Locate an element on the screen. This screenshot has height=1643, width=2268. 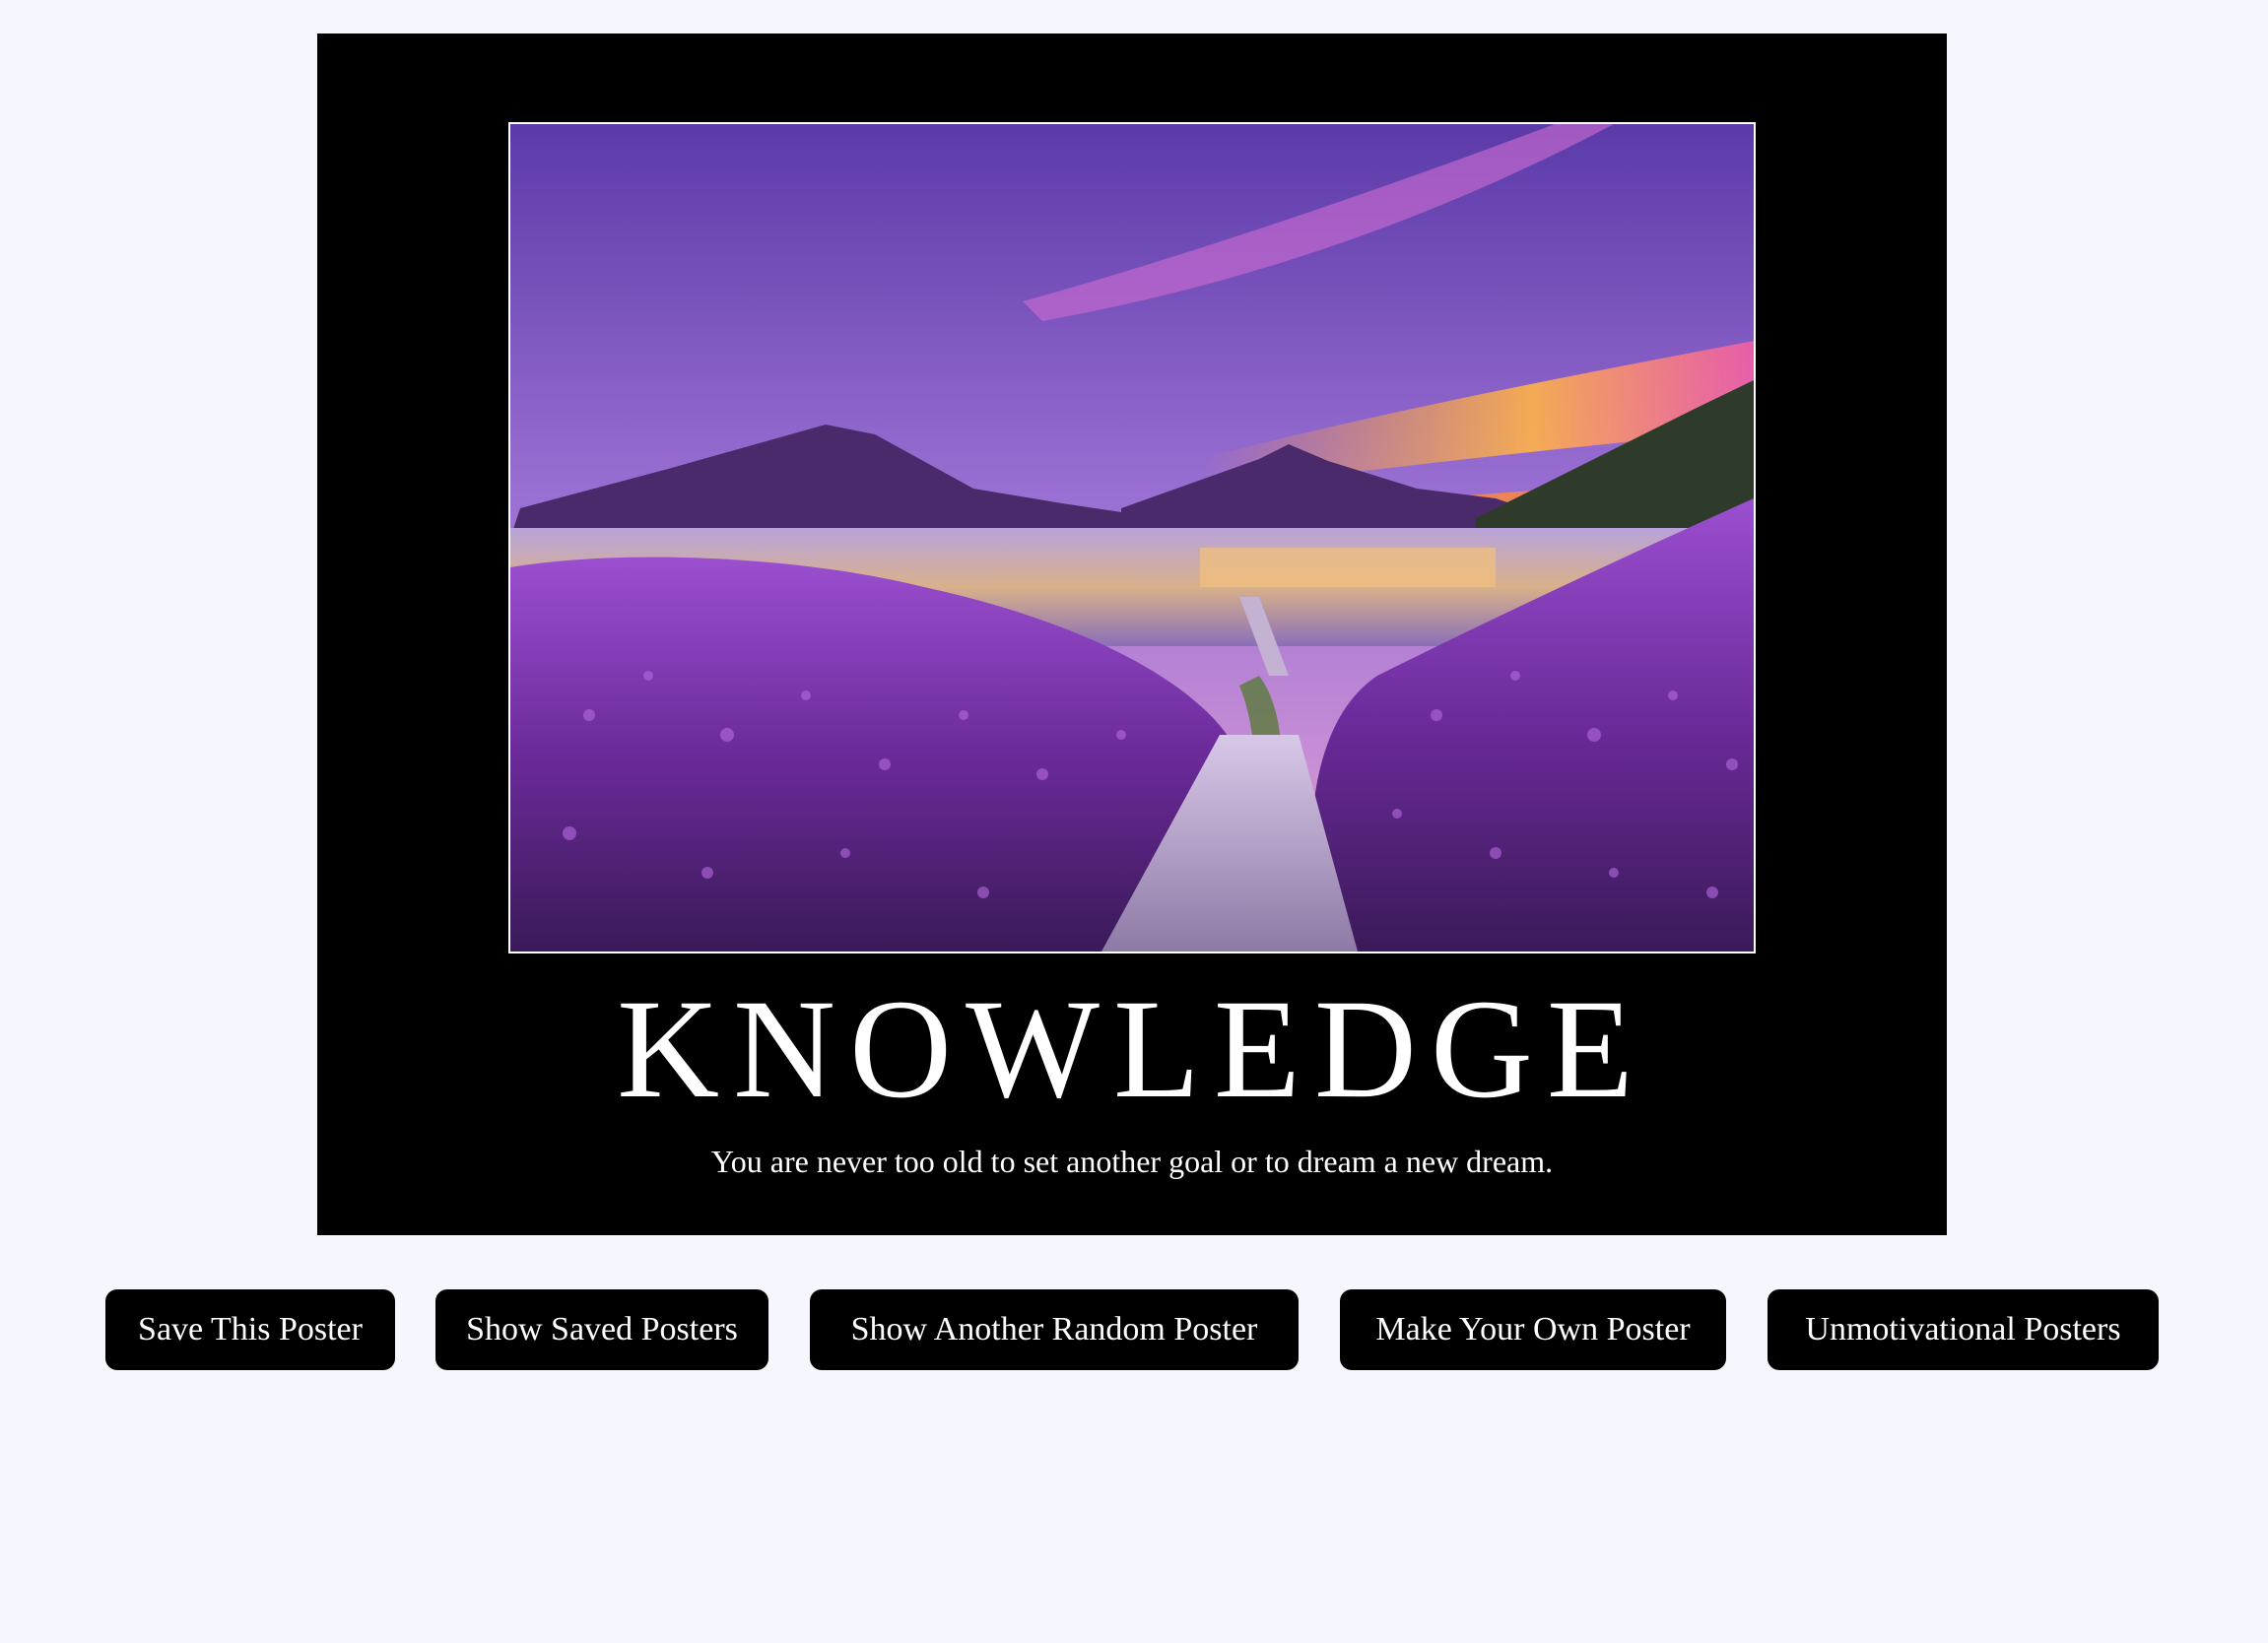
show-random-poster-button: Show Another Random Poster is located at coordinates (1054, 1329).